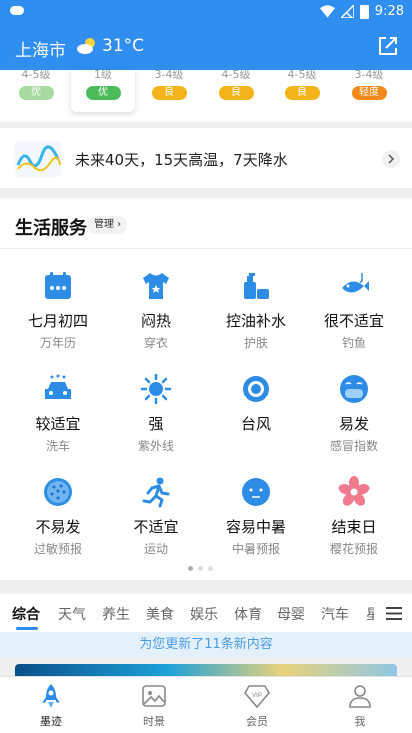  Describe the element at coordinates (389, 11) in the screenshot. I see `clock: 9:28` at that location.